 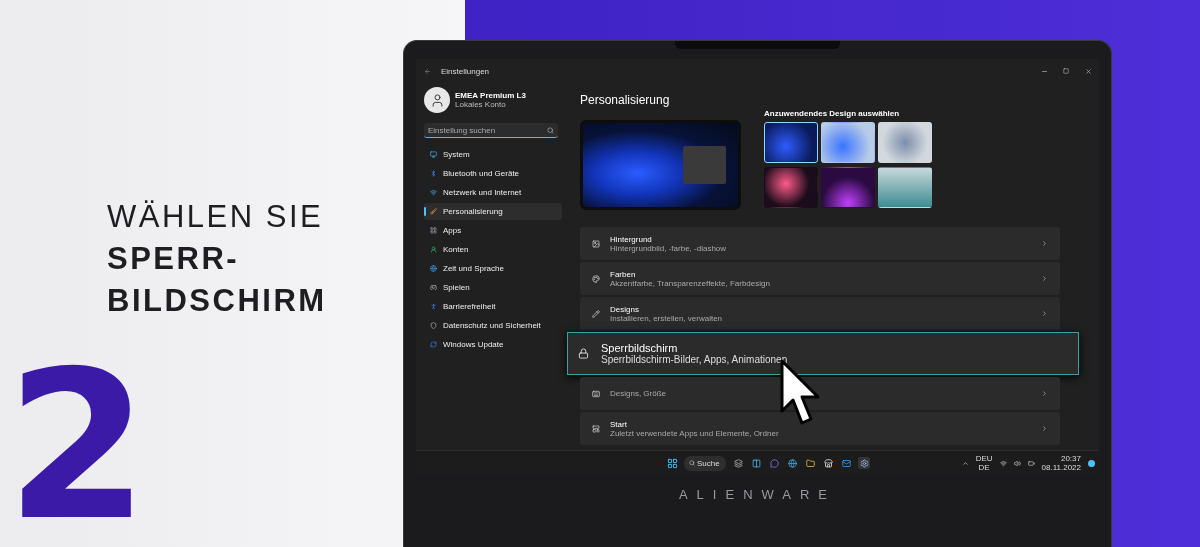 I want to click on gamepad-icon, so click(x=433, y=287).